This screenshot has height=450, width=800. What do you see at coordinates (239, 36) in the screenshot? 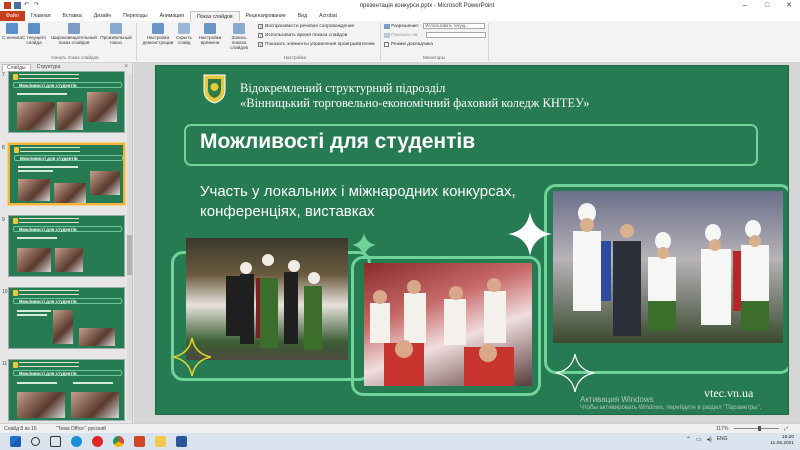
I see `record-slide-show-button: Запись показа слайдов` at bounding box center [239, 36].